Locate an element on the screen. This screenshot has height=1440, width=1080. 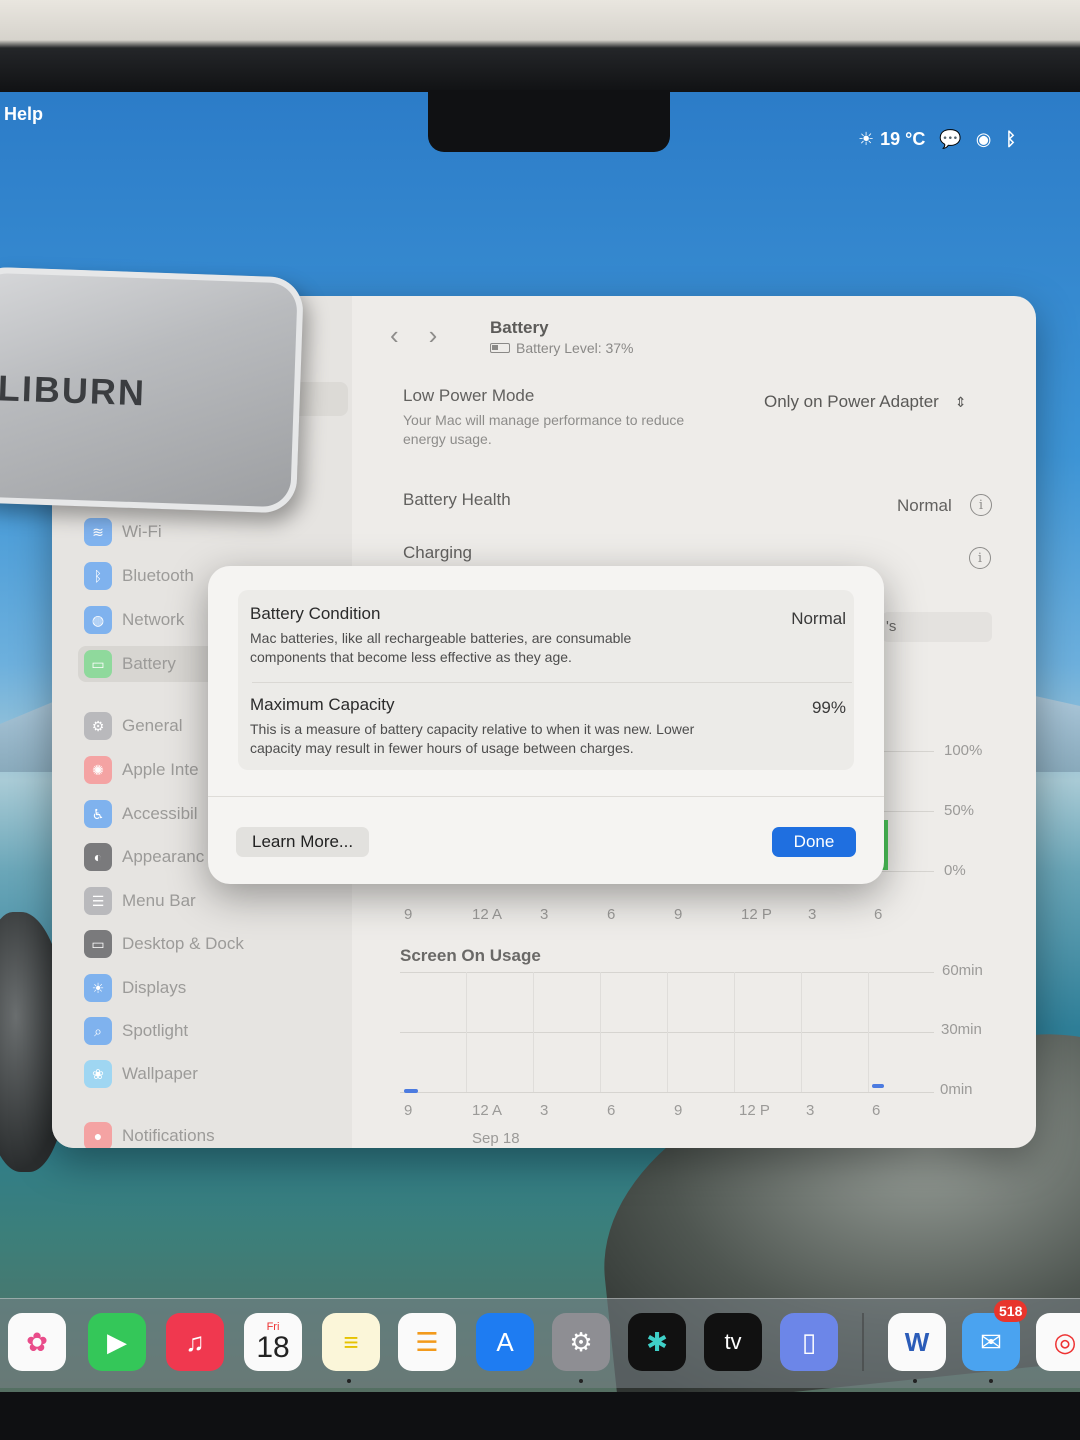
laptop-bottom-bezel is located at coordinates (540, 1416).